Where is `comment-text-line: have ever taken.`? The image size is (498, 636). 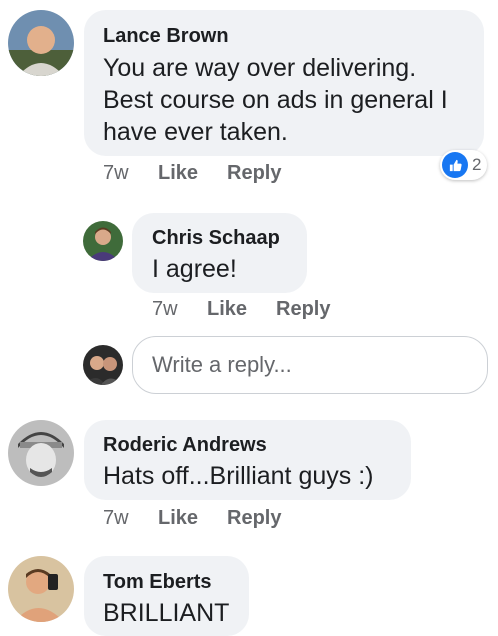 comment-text-line: have ever taken. is located at coordinates (195, 132).